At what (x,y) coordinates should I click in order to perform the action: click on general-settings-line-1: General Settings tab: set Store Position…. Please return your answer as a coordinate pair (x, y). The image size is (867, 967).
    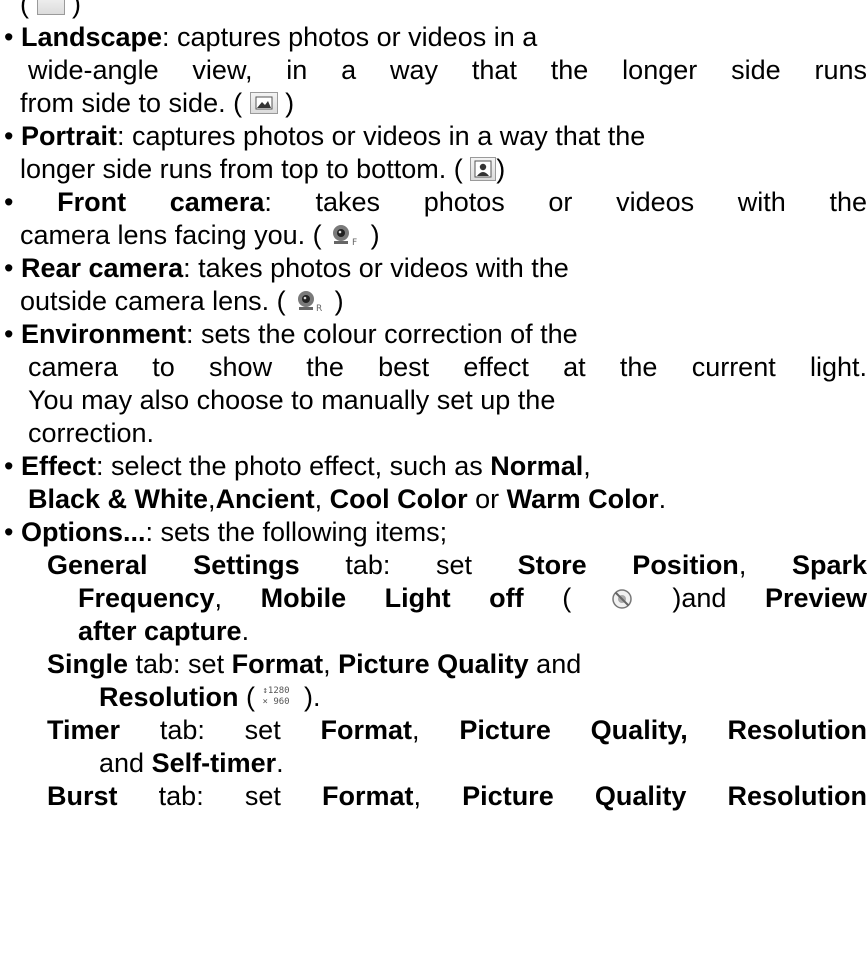
    Looking at the image, I should click on (457, 565).